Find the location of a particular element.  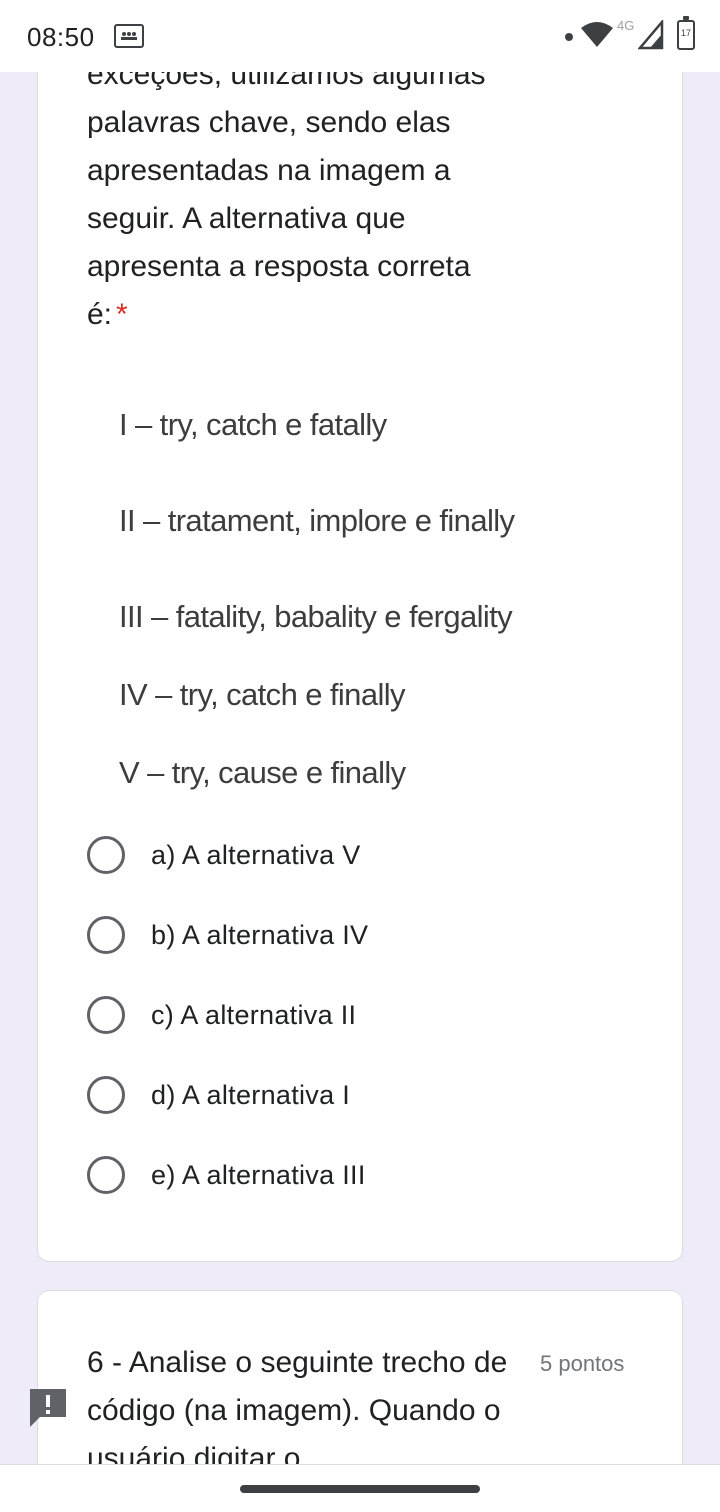

question-text-last-line: é: * is located at coordinates (107, 315).